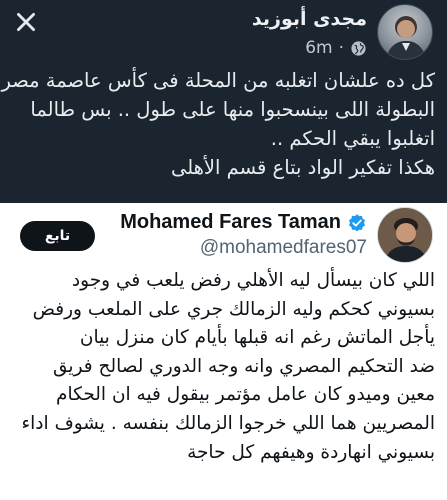 This screenshot has height=500, width=447. What do you see at coordinates (283, 248) in the screenshot?
I see `tweet-author-handle: @mohamedfares07` at bounding box center [283, 248].